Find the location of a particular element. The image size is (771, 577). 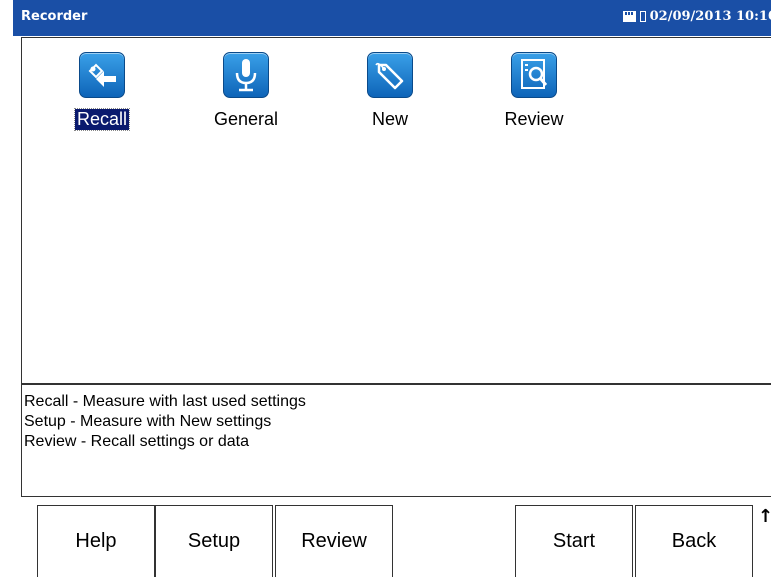

review-button: Review is located at coordinates (334, 541).